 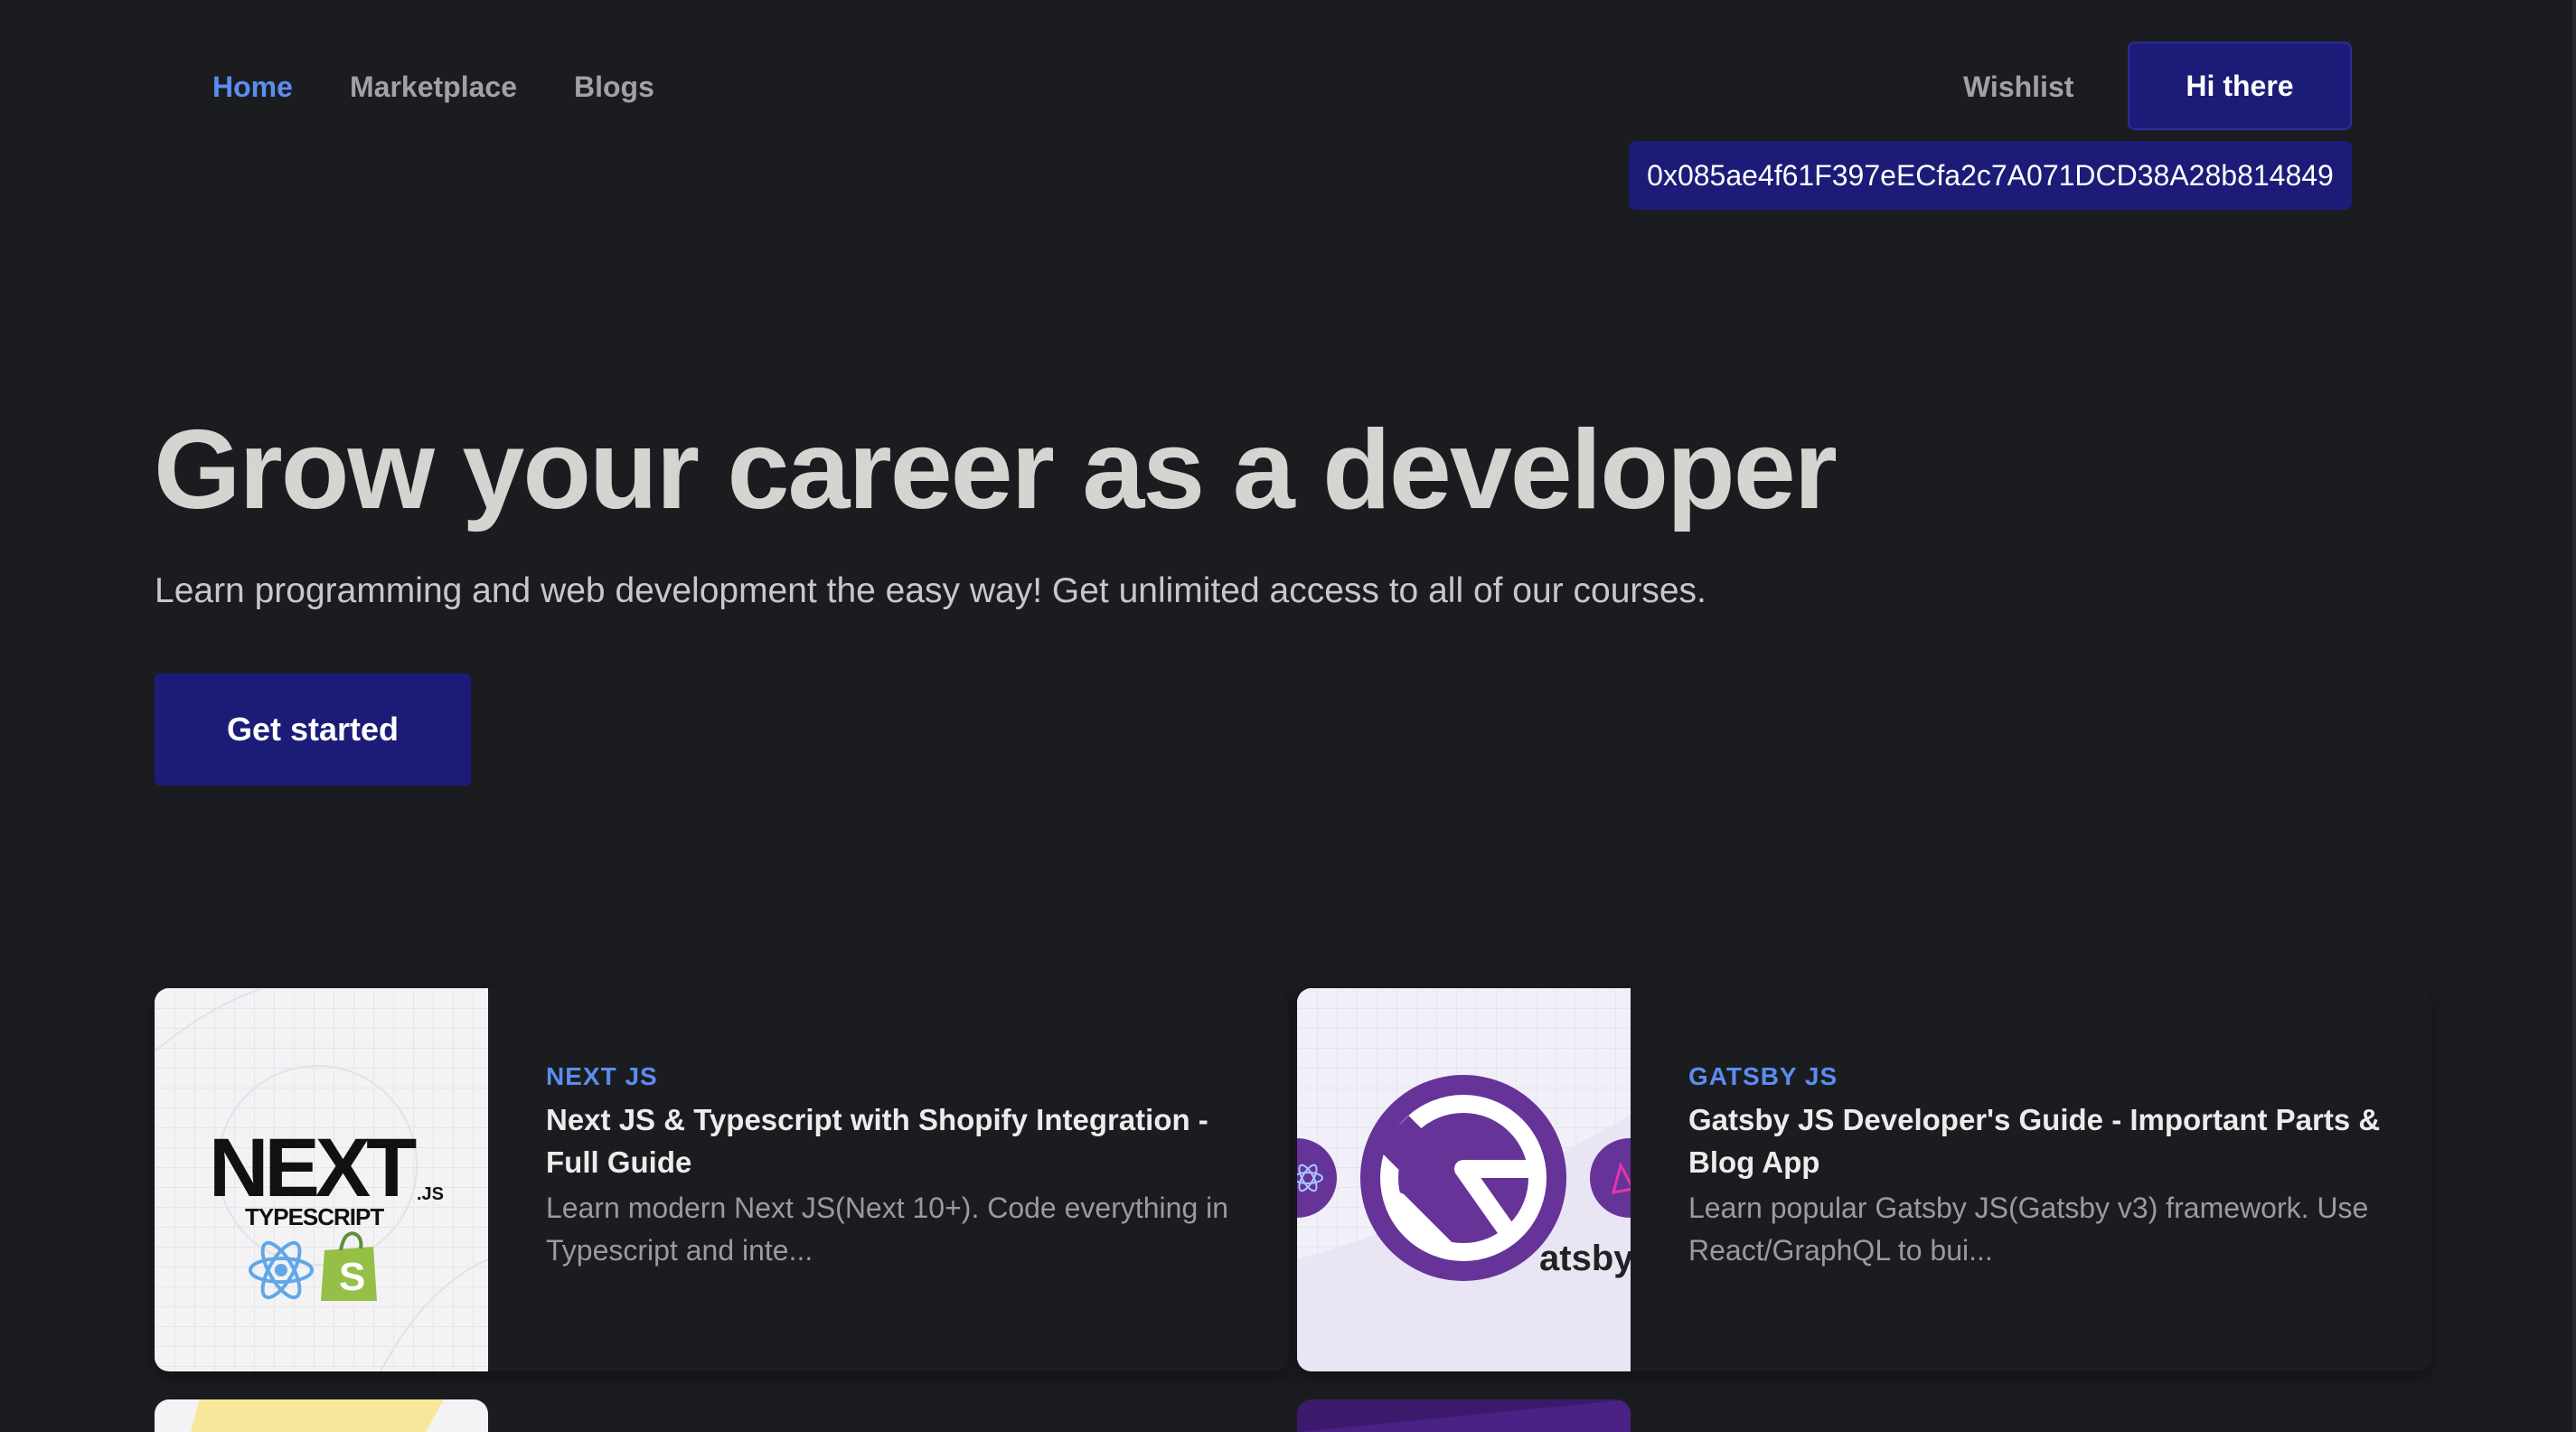 What do you see at coordinates (434, 87) in the screenshot?
I see `nav-marketplace-link: Marketplace` at bounding box center [434, 87].